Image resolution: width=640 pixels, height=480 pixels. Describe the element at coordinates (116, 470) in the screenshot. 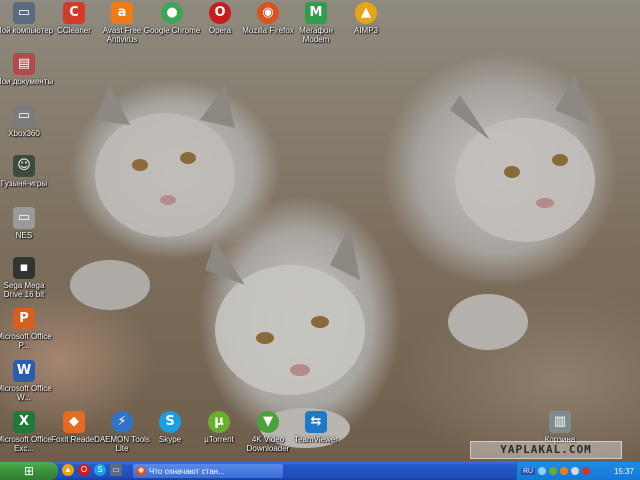

I see `quick-launch-desktop-icon: ▭` at that location.